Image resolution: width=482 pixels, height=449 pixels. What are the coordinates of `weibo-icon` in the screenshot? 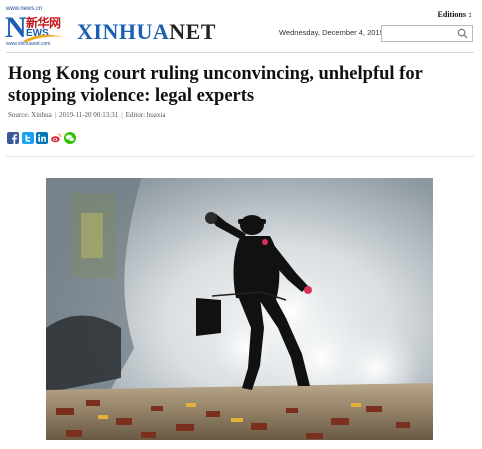 It's located at (56, 138).